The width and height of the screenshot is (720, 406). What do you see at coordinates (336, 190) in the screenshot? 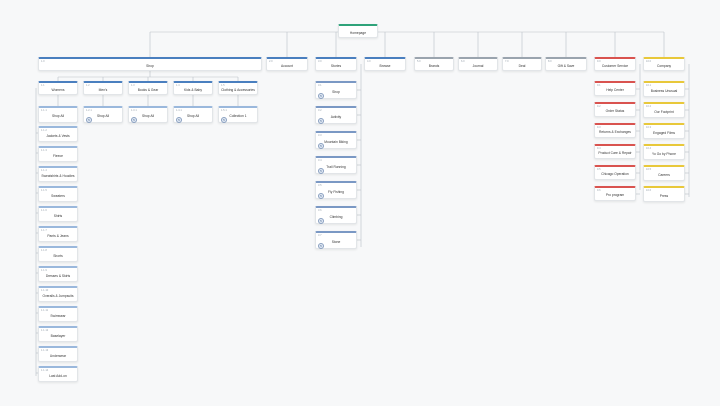
I see `node-stories-item: 3.5 Fly Fishing 5` at bounding box center [336, 190].